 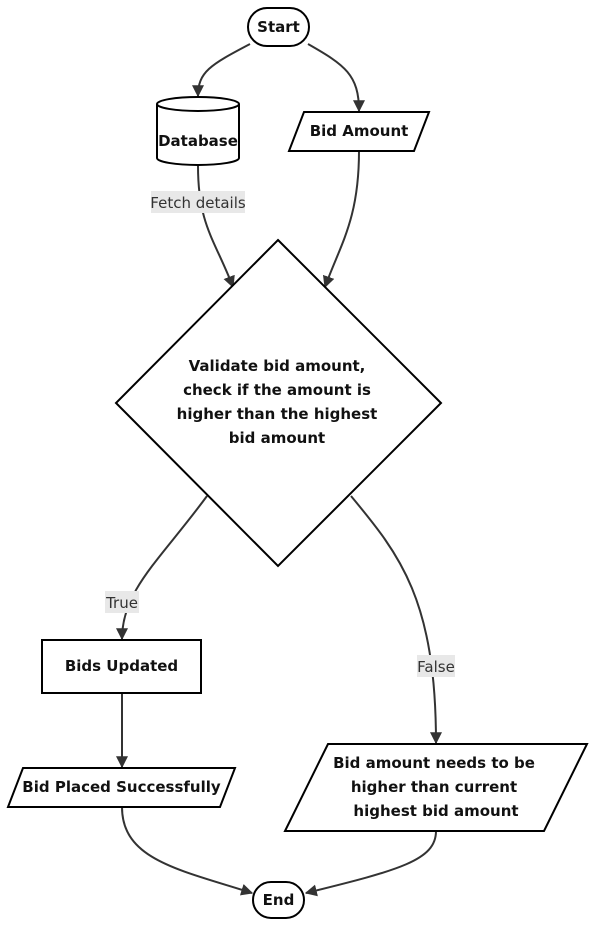 I want to click on svg-text: End, so click(x=279, y=900).